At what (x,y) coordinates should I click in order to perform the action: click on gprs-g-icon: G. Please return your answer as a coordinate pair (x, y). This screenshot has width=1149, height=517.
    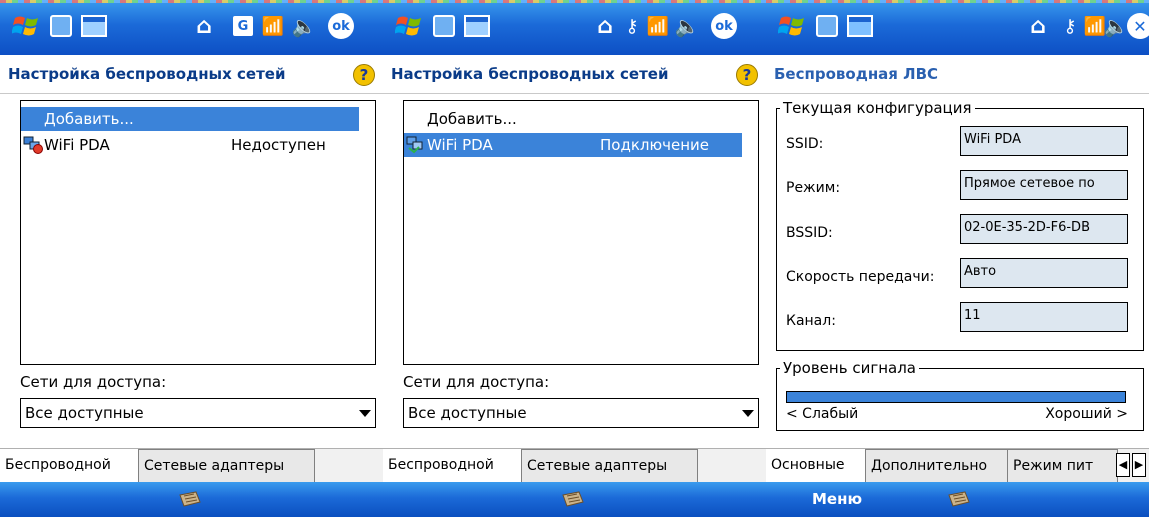
    Looking at the image, I should click on (243, 26).